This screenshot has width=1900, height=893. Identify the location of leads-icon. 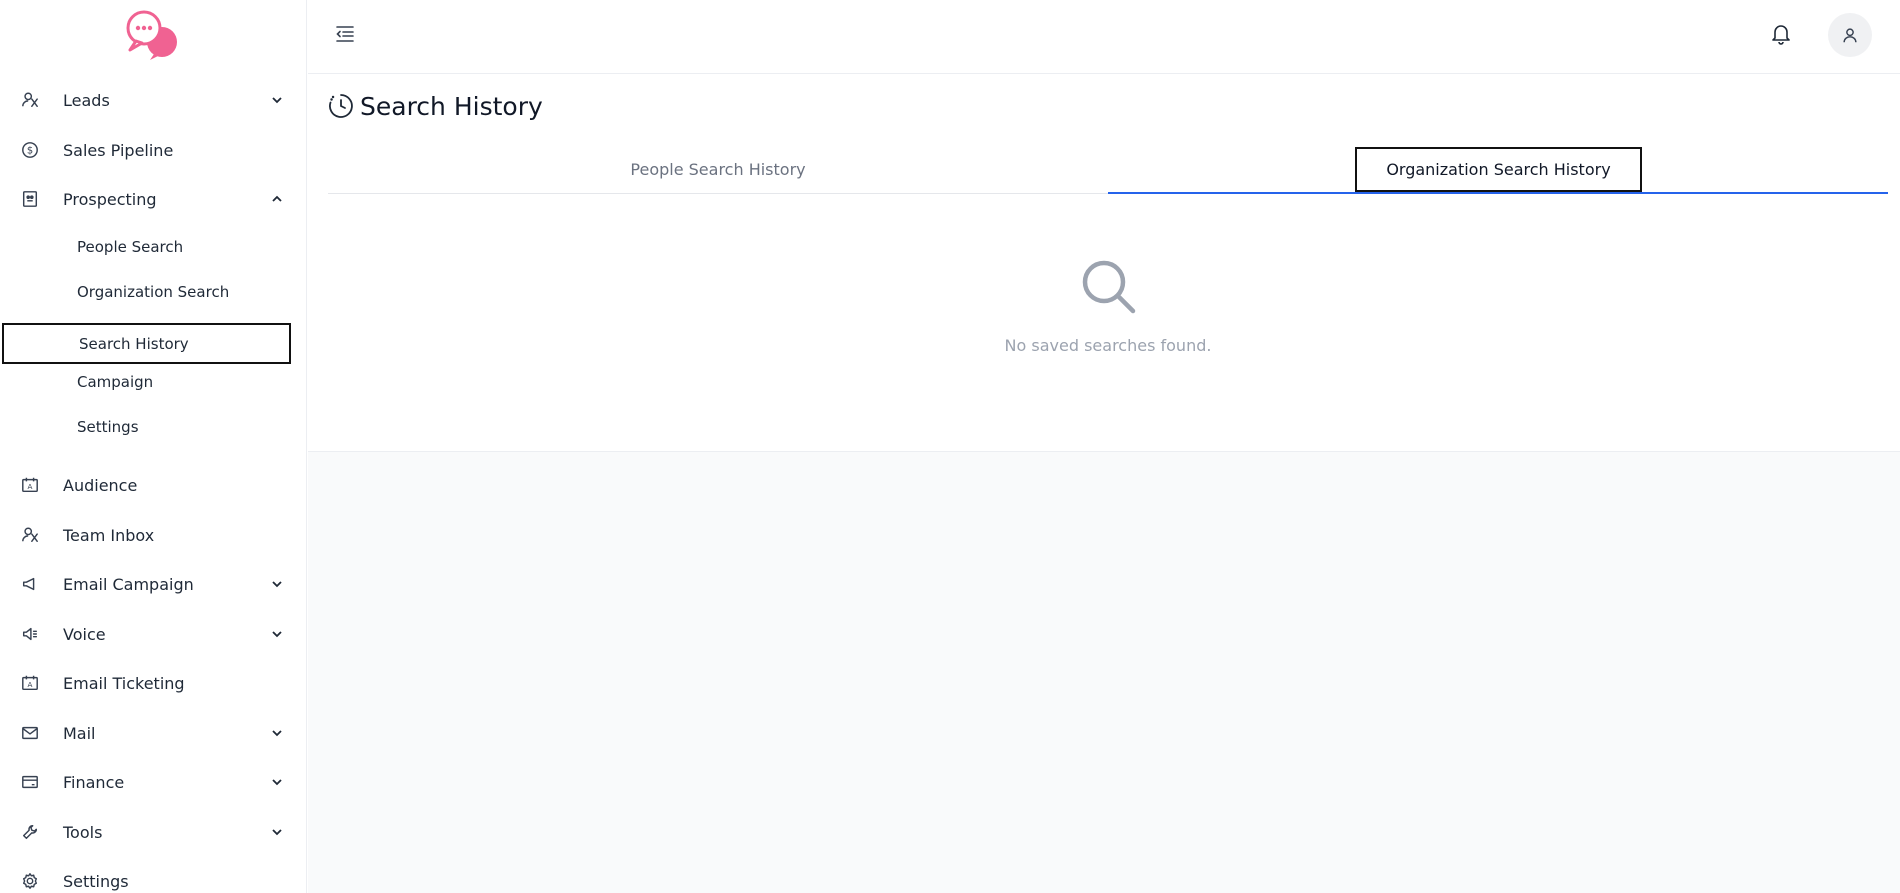
(30, 100).